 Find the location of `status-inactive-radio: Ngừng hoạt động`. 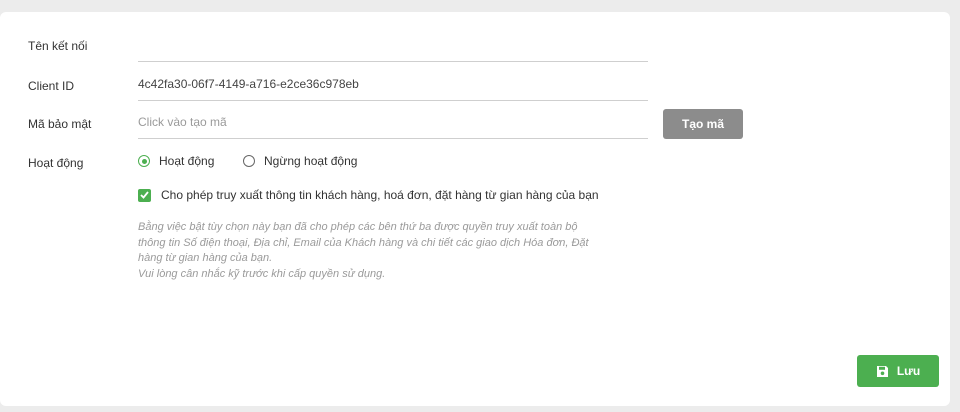

status-inactive-radio: Ngừng hoạt động is located at coordinates (300, 161).